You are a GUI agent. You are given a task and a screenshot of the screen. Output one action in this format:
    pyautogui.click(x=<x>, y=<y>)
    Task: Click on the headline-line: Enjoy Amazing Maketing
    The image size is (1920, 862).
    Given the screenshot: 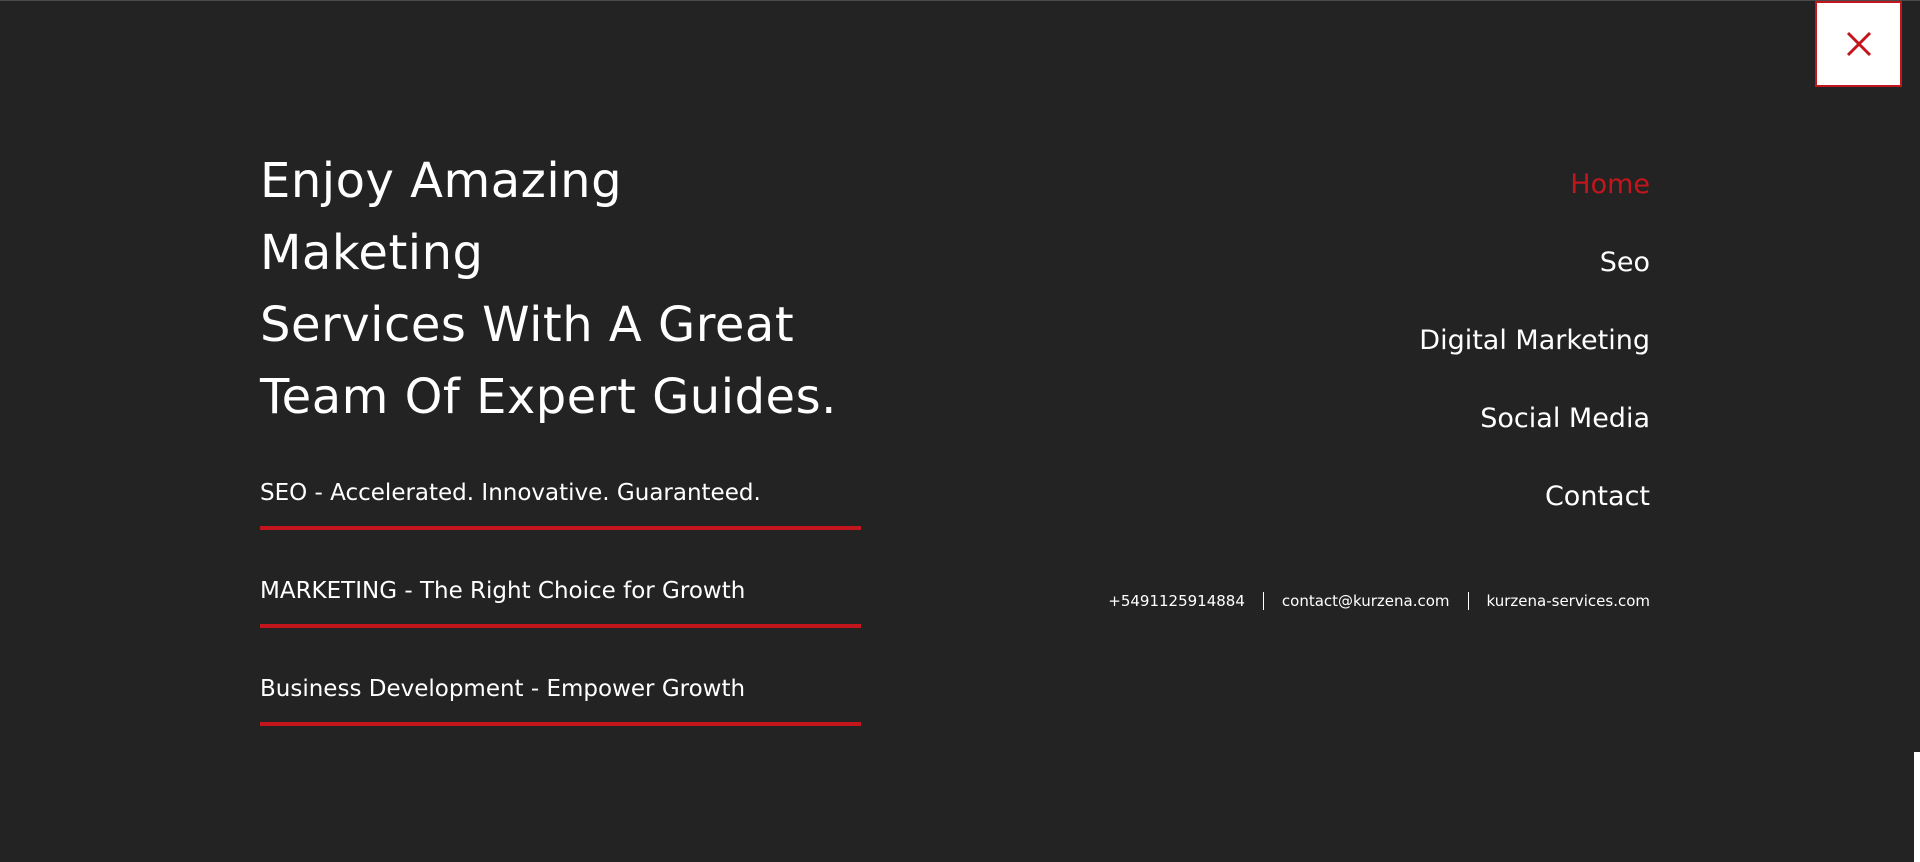 What is the action you would take?
    pyautogui.click(x=441, y=217)
    